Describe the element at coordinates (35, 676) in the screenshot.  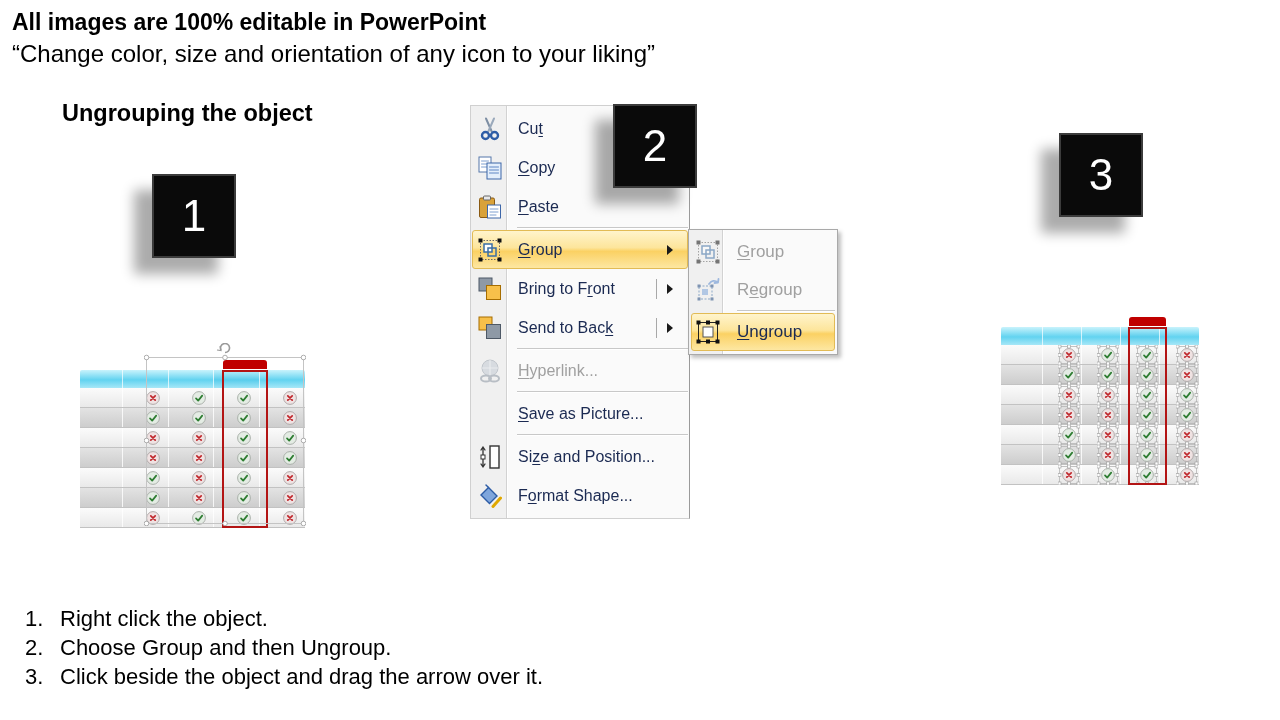
I see `step-number: 3.` at that location.